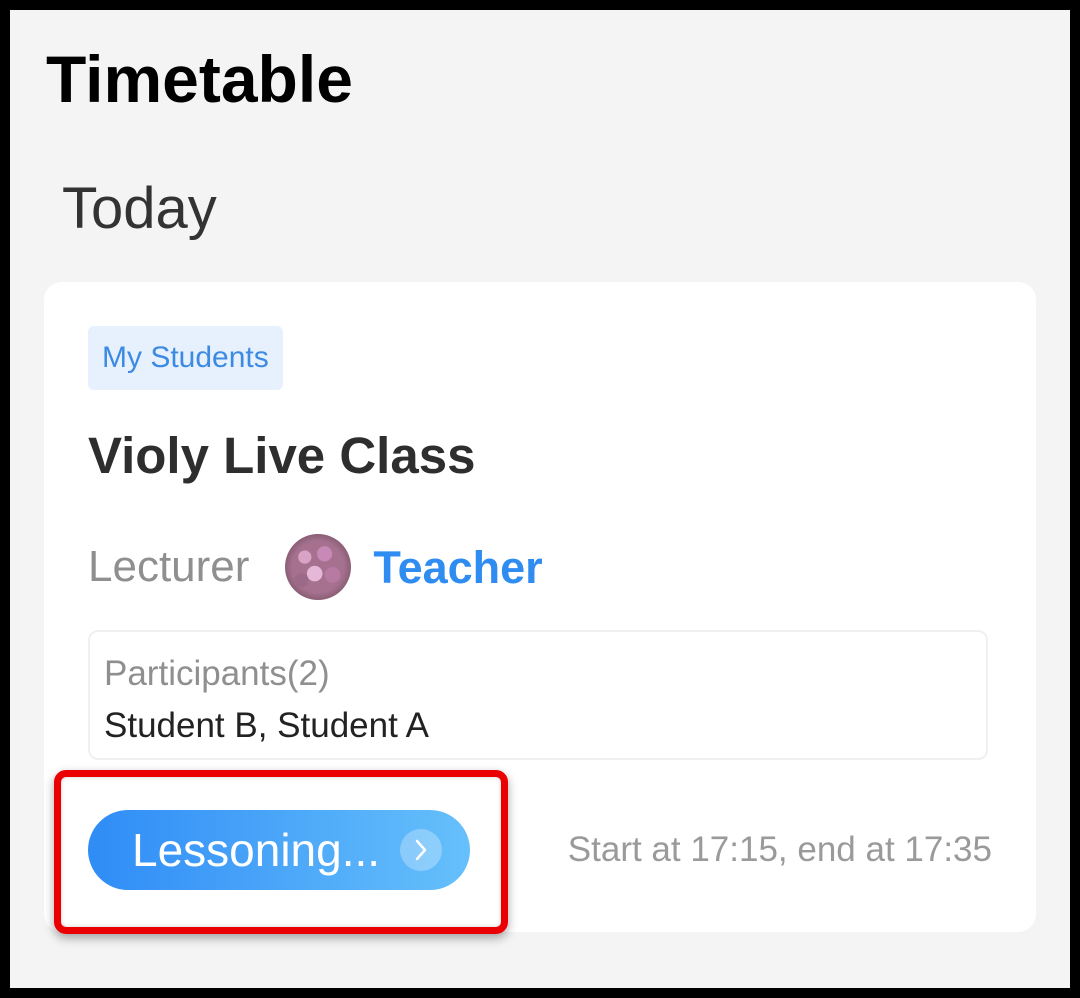  I want to click on category-tag: My Students, so click(185, 358).